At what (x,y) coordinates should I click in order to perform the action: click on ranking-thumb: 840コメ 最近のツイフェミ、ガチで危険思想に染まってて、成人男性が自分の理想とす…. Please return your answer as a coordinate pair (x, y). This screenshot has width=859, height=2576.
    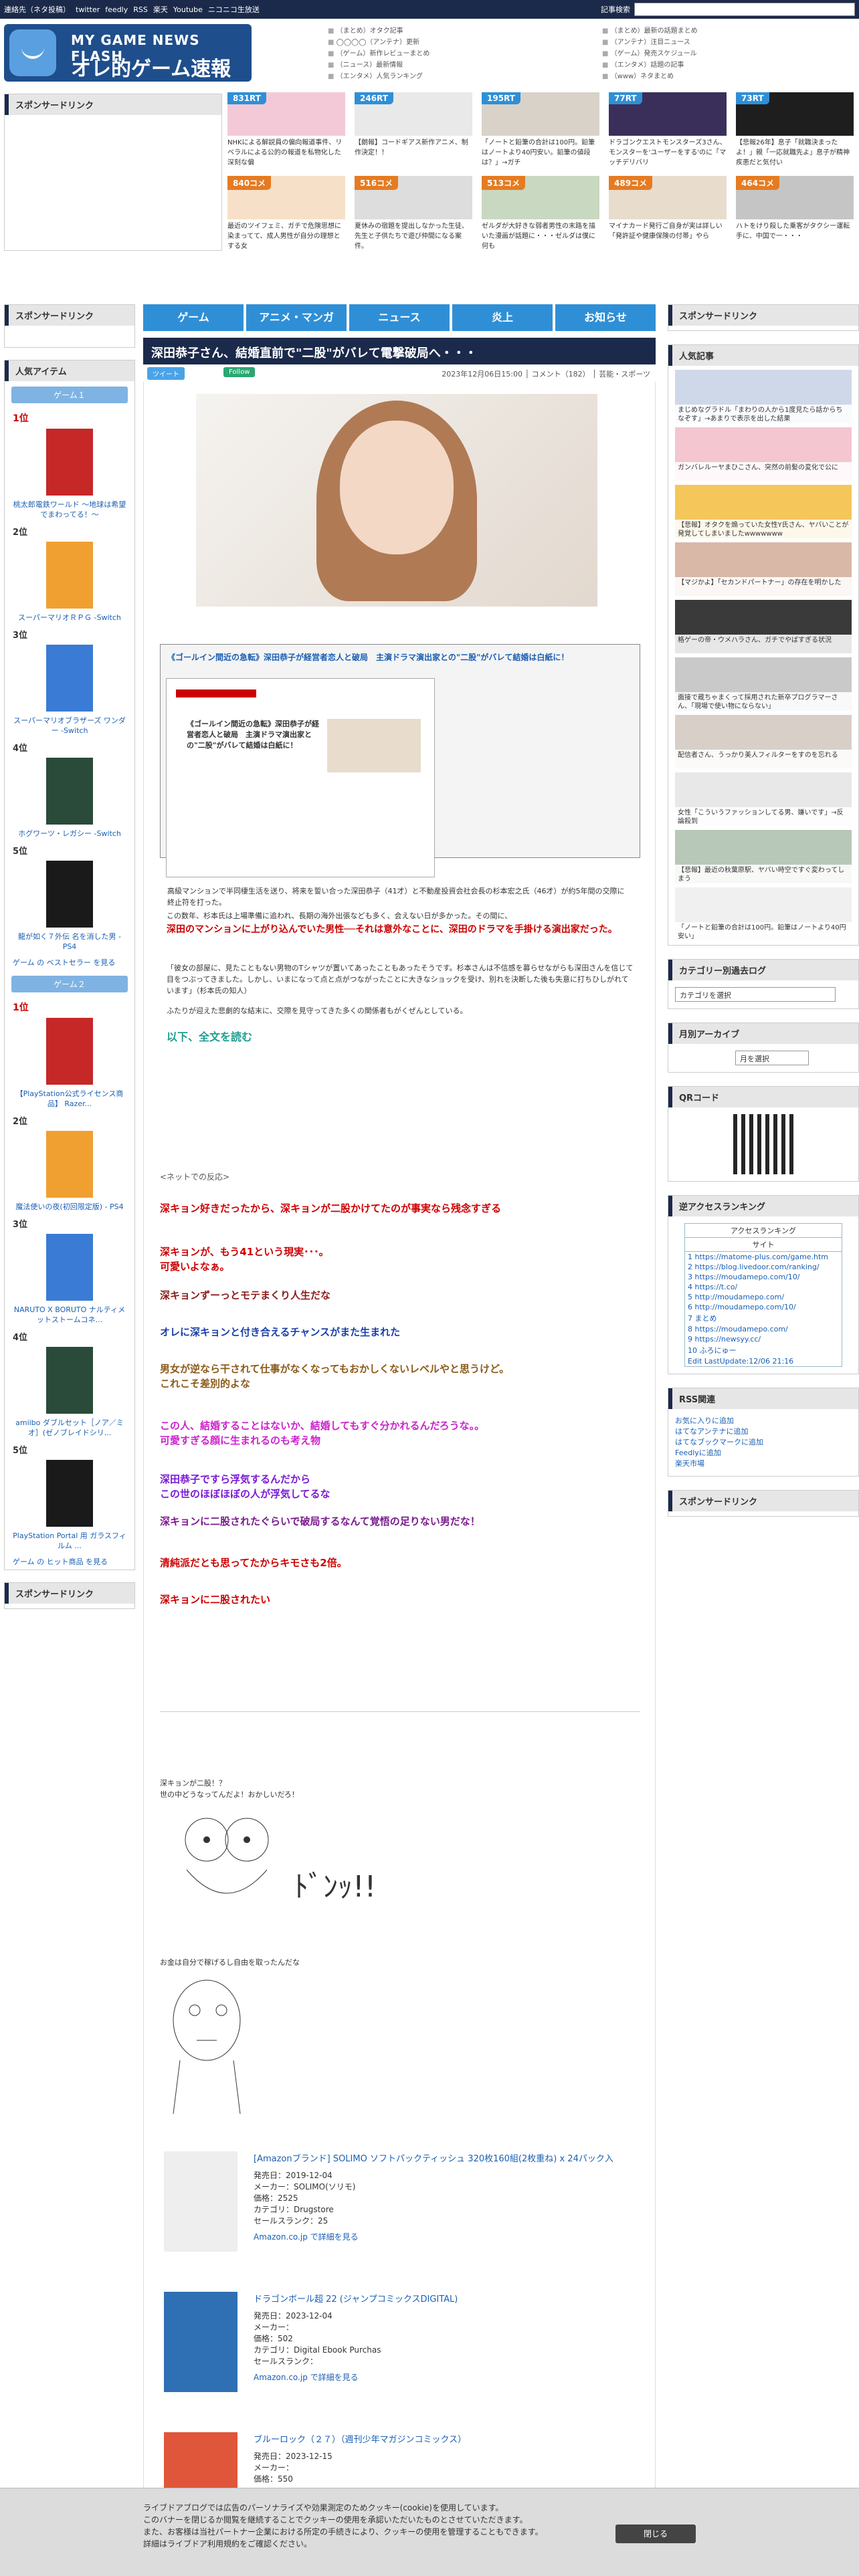
    Looking at the image, I should click on (286, 215).